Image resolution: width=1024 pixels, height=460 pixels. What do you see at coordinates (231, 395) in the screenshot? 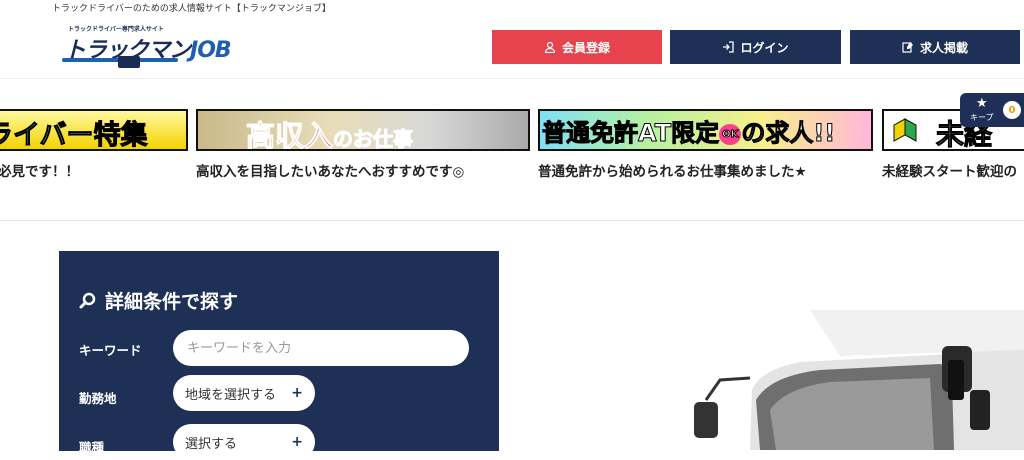
I see `location-value: 地域を選択する` at bounding box center [231, 395].